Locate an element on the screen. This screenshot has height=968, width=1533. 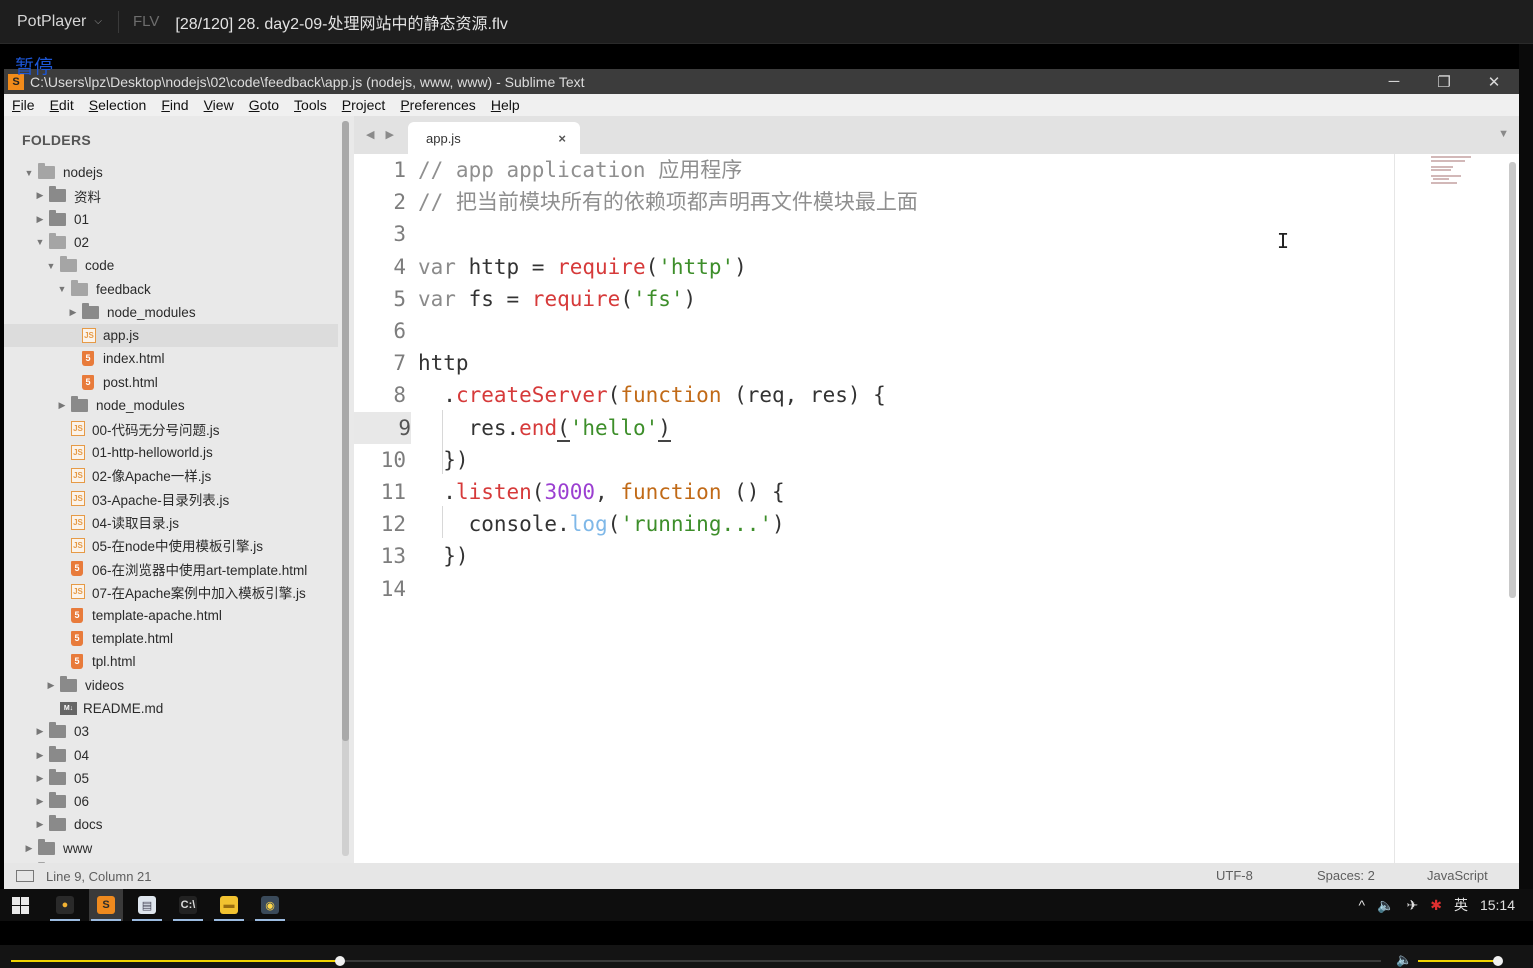
network-icon: ✈ is located at coordinates (1412, 905).